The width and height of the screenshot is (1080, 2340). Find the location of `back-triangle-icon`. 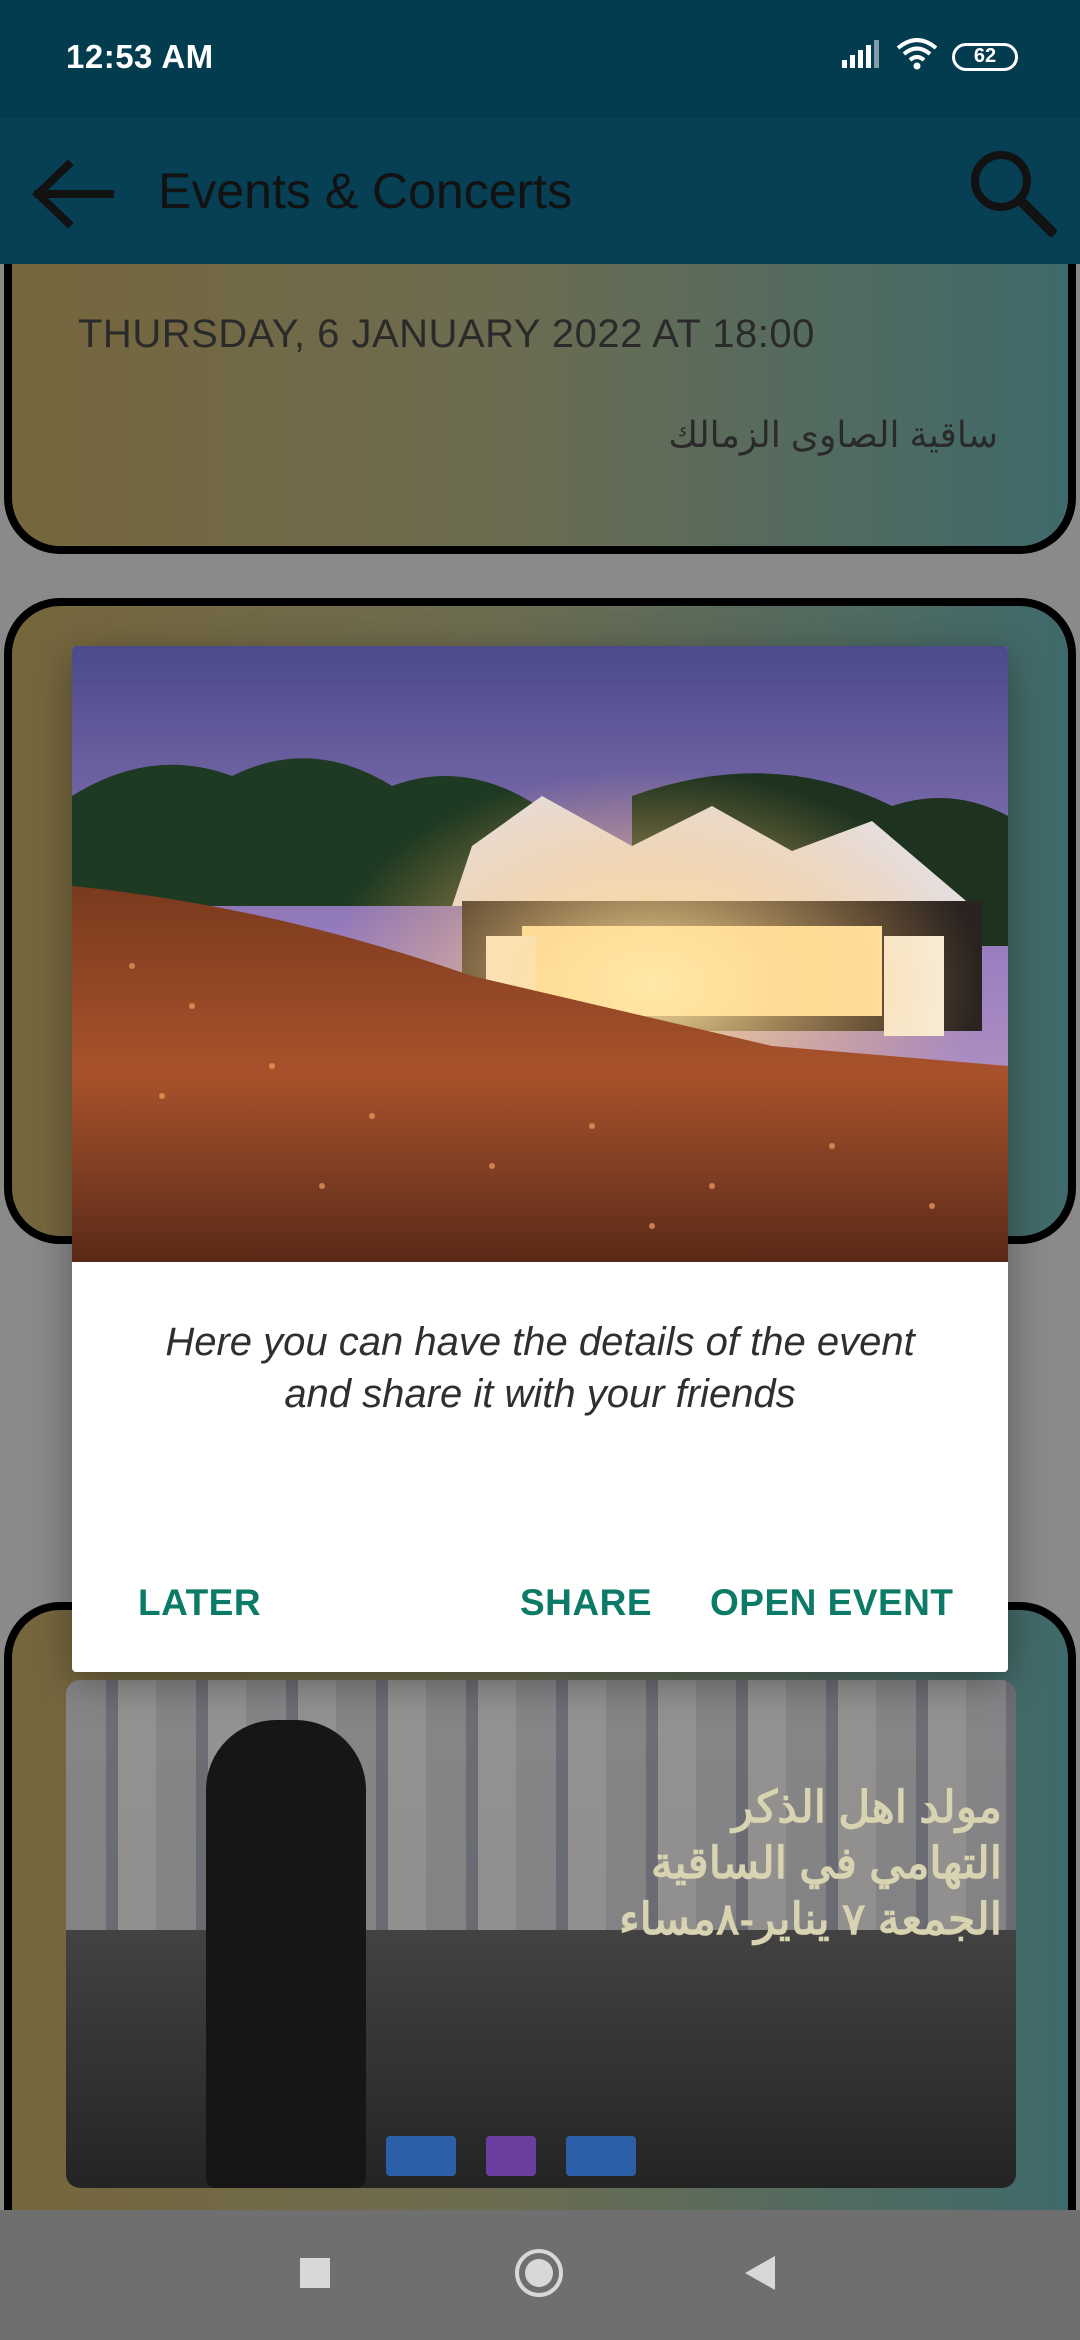

back-triangle-icon is located at coordinates (759, 2275).